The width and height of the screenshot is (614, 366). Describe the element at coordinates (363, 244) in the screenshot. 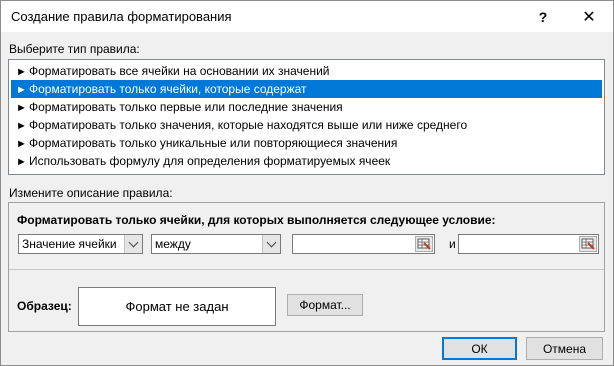

I see `value1-input` at that location.